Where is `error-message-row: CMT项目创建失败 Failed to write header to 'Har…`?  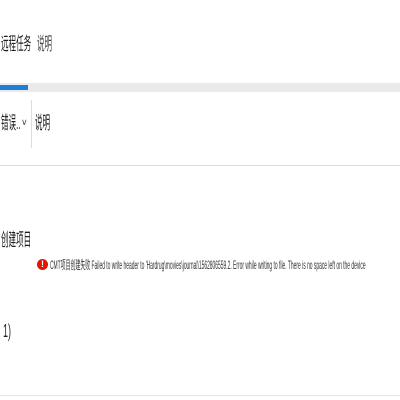
error-message-row: CMT项目创建失败 Failed to write header to 'Har… is located at coordinates (223, 264).